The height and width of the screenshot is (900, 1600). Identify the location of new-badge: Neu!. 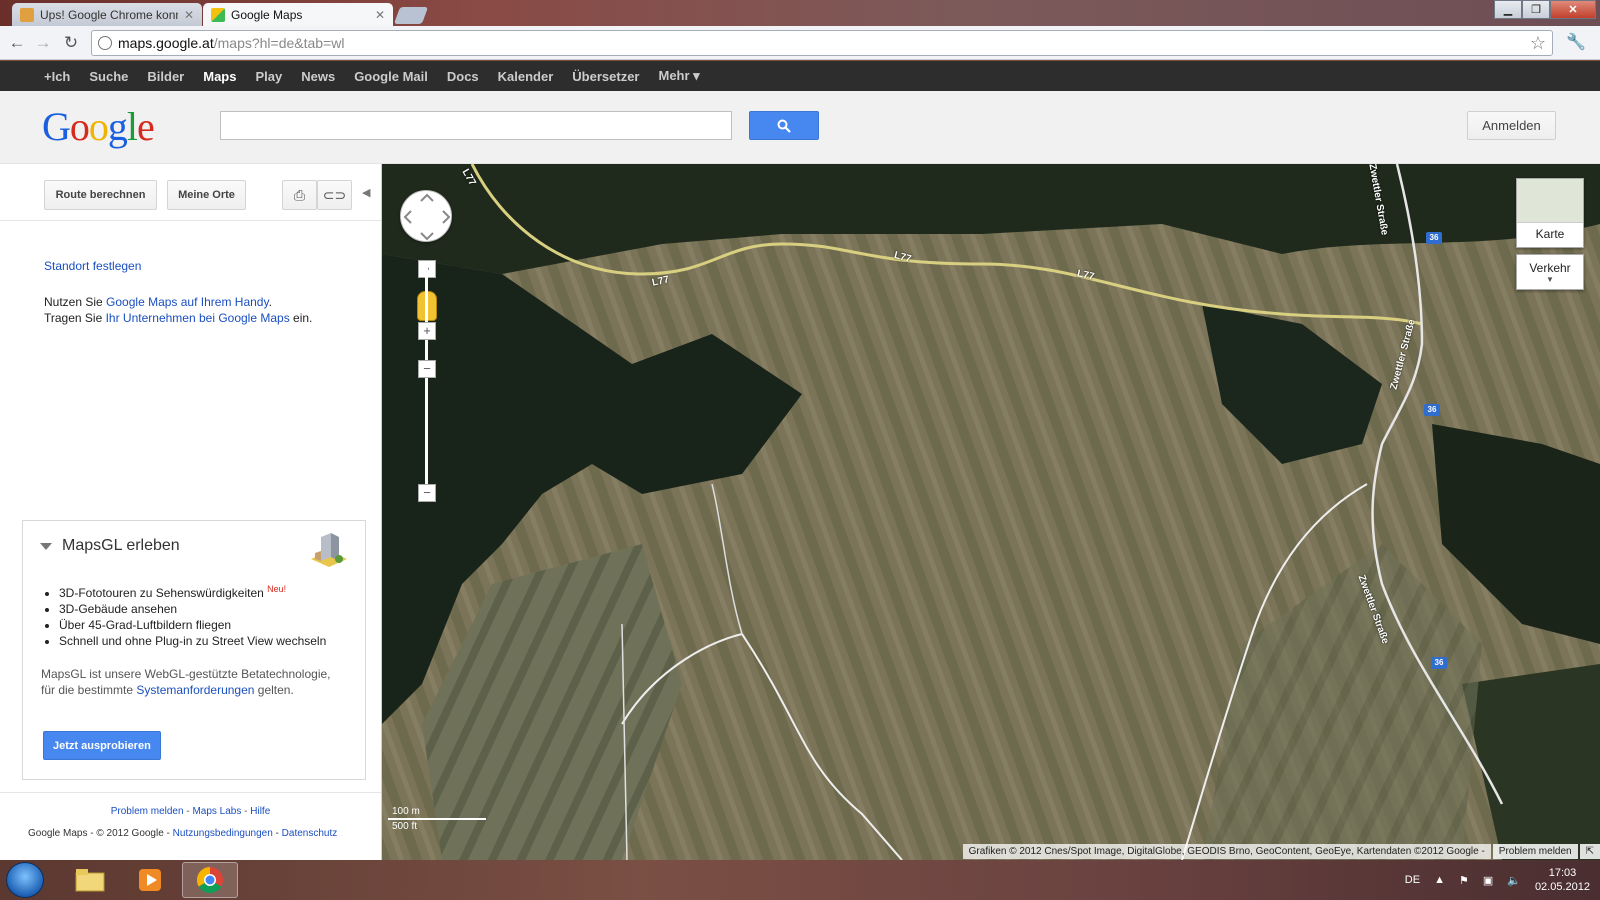
(277, 589).